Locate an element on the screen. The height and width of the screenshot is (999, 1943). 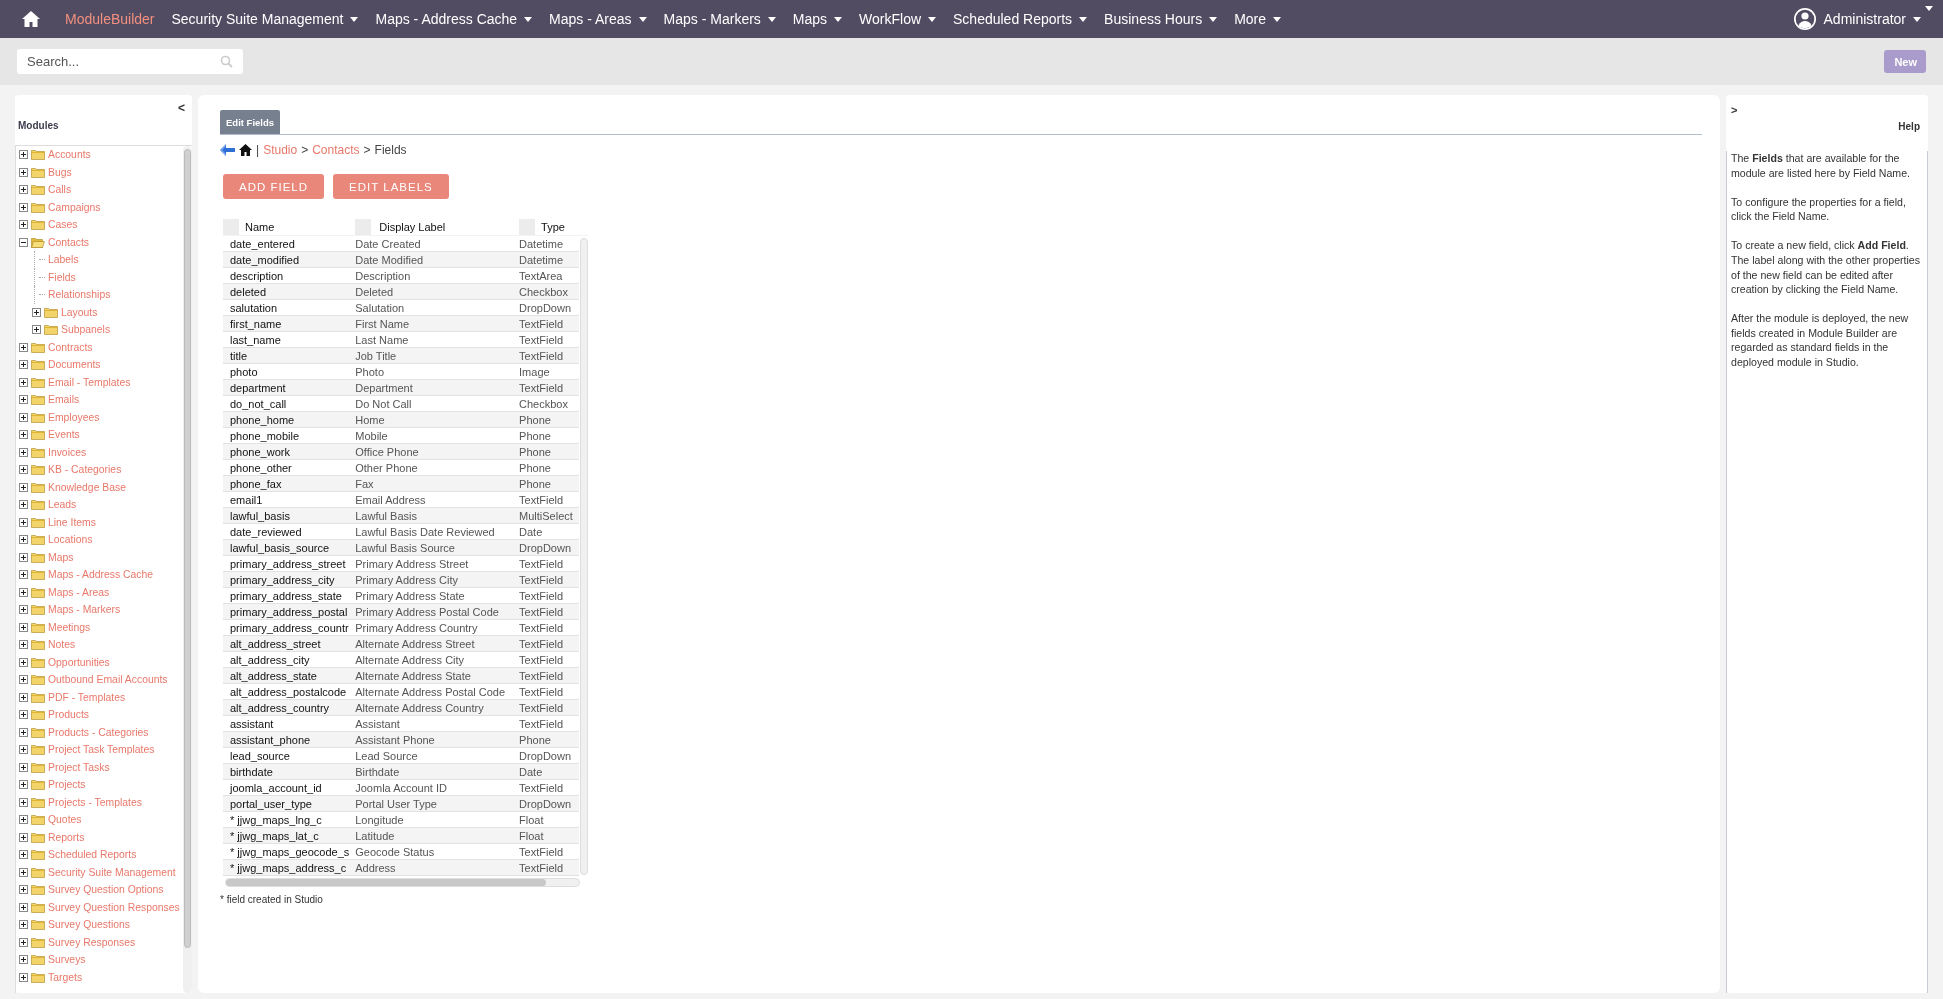
field-name-link: photo is located at coordinates (289, 371).